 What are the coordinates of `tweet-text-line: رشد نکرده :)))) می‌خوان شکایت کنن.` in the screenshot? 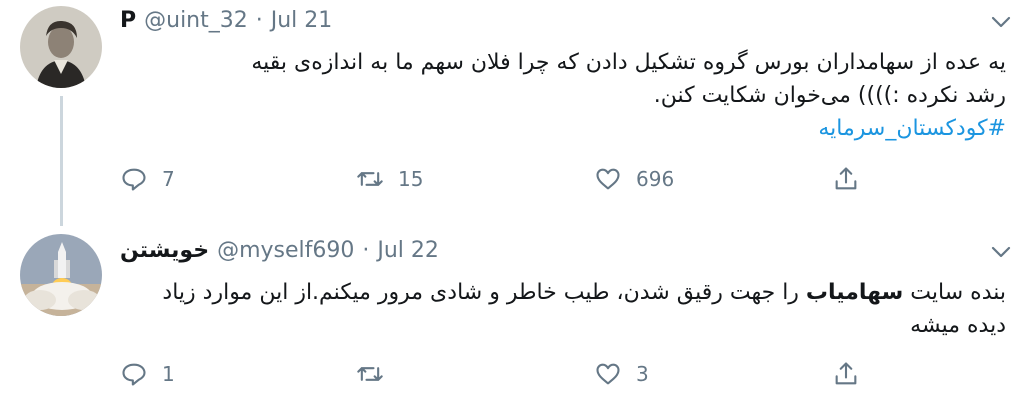 It's located at (829, 95).